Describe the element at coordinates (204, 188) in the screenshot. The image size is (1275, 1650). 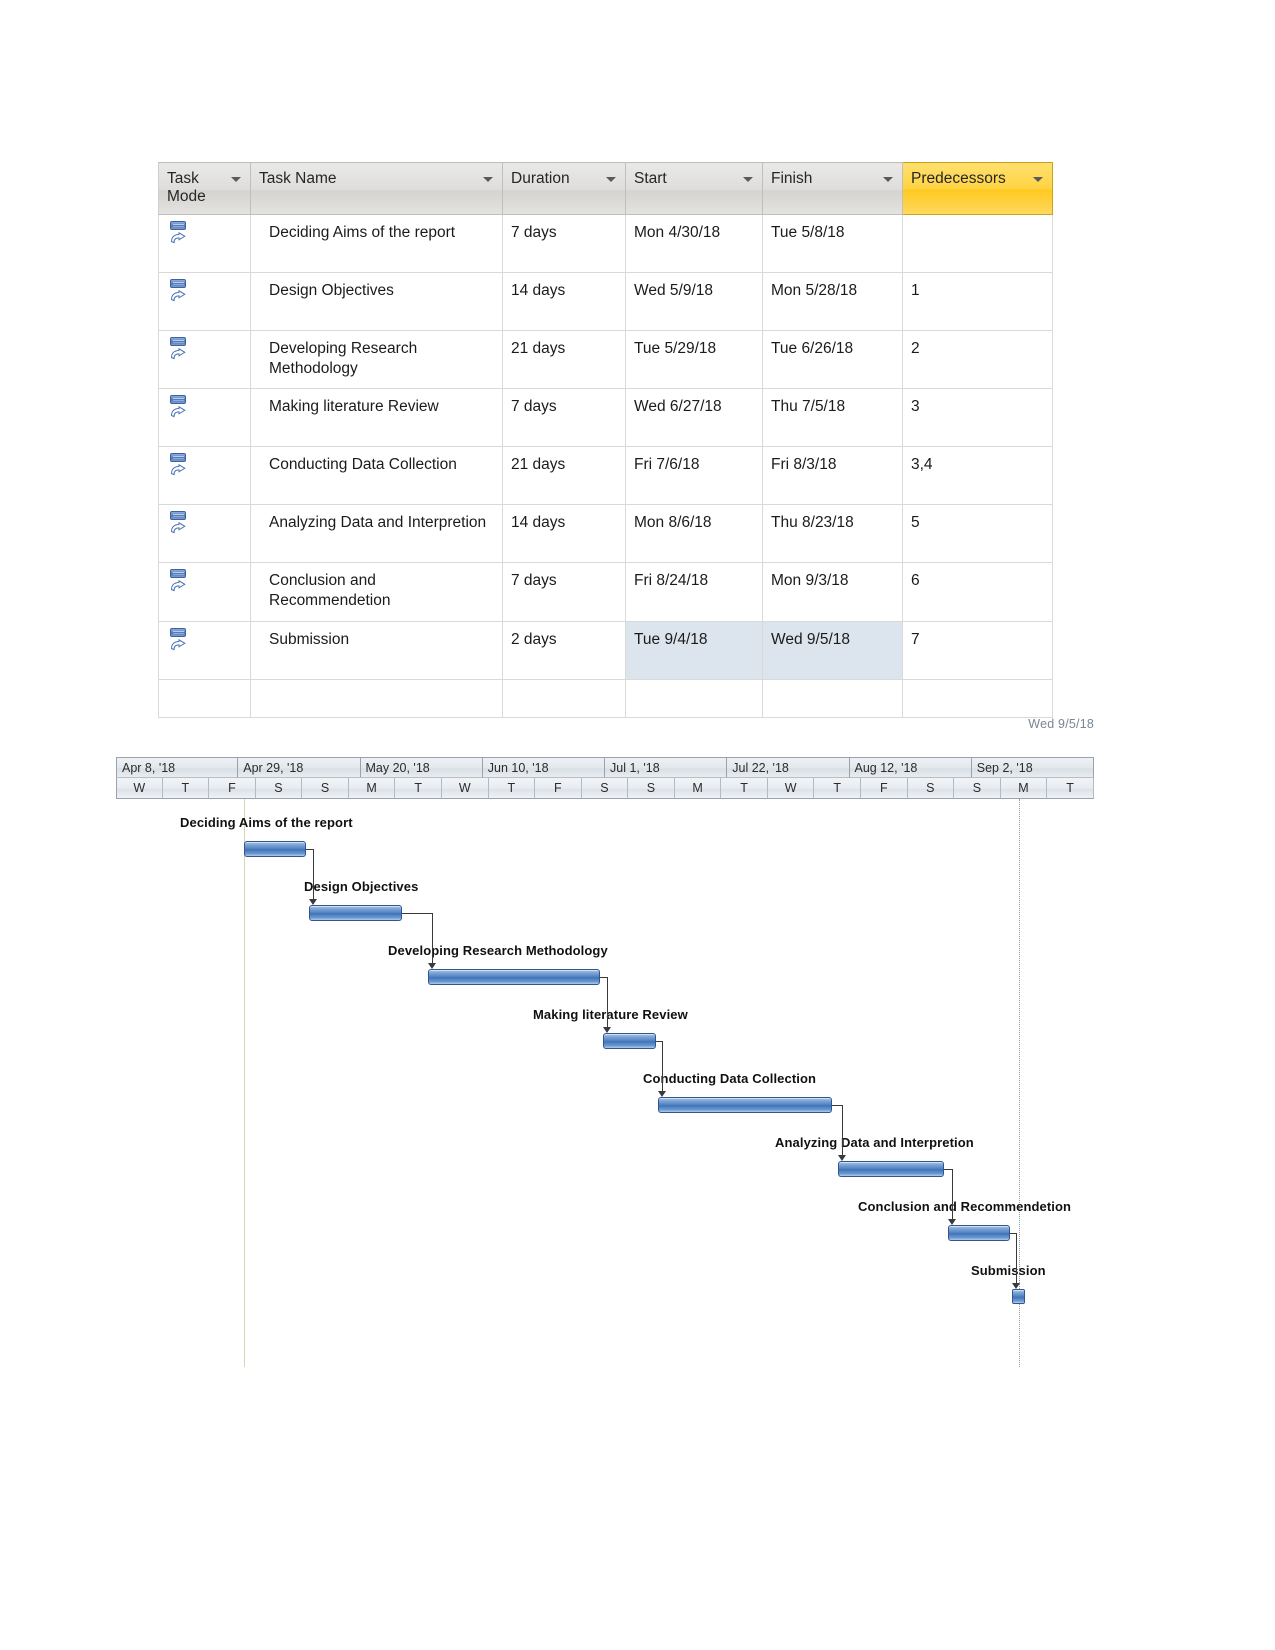
I see `column-header-task-mode: Task Mode` at that location.